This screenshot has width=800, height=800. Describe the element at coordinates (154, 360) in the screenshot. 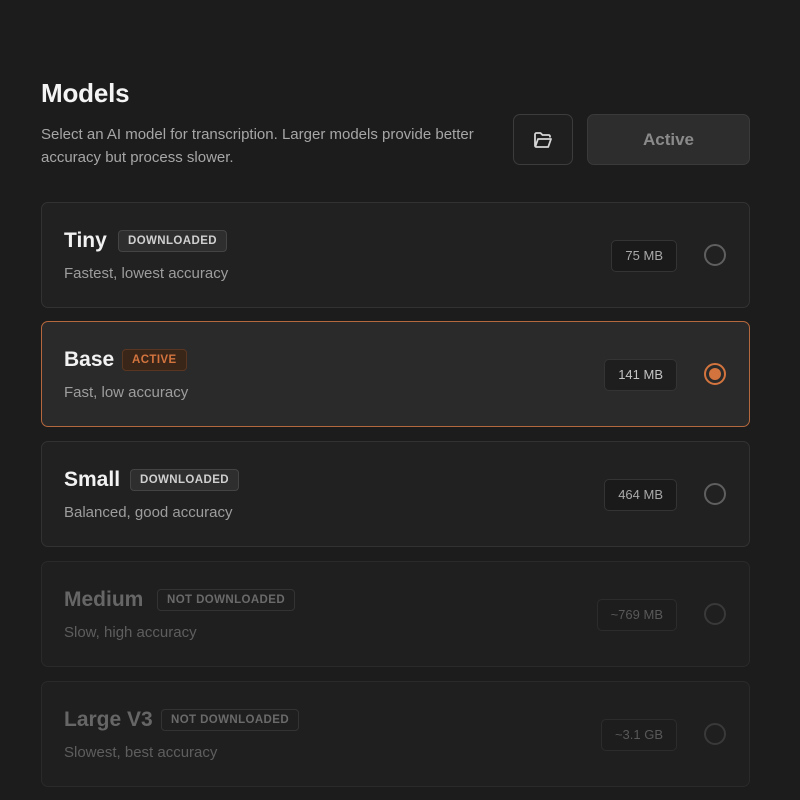

I see `status-badge: ACTIVE` at that location.